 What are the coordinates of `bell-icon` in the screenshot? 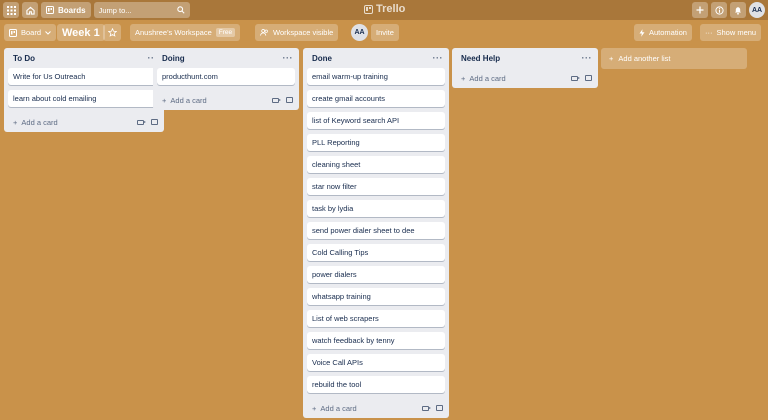 It's located at (738, 10).